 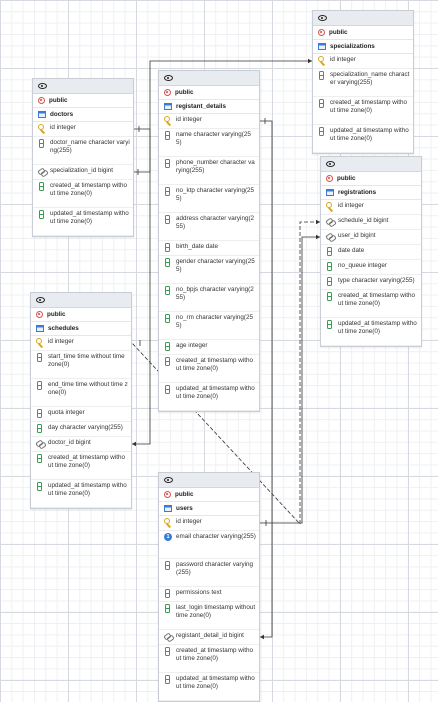 What do you see at coordinates (330, 236) in the screenshot?
I see `fk-icon` at bounding box center [330, 236].